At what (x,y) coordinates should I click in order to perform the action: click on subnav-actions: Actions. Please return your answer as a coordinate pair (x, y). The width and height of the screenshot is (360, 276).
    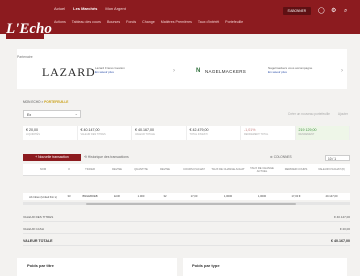
    Looking at the image, I should click on (60, 22).